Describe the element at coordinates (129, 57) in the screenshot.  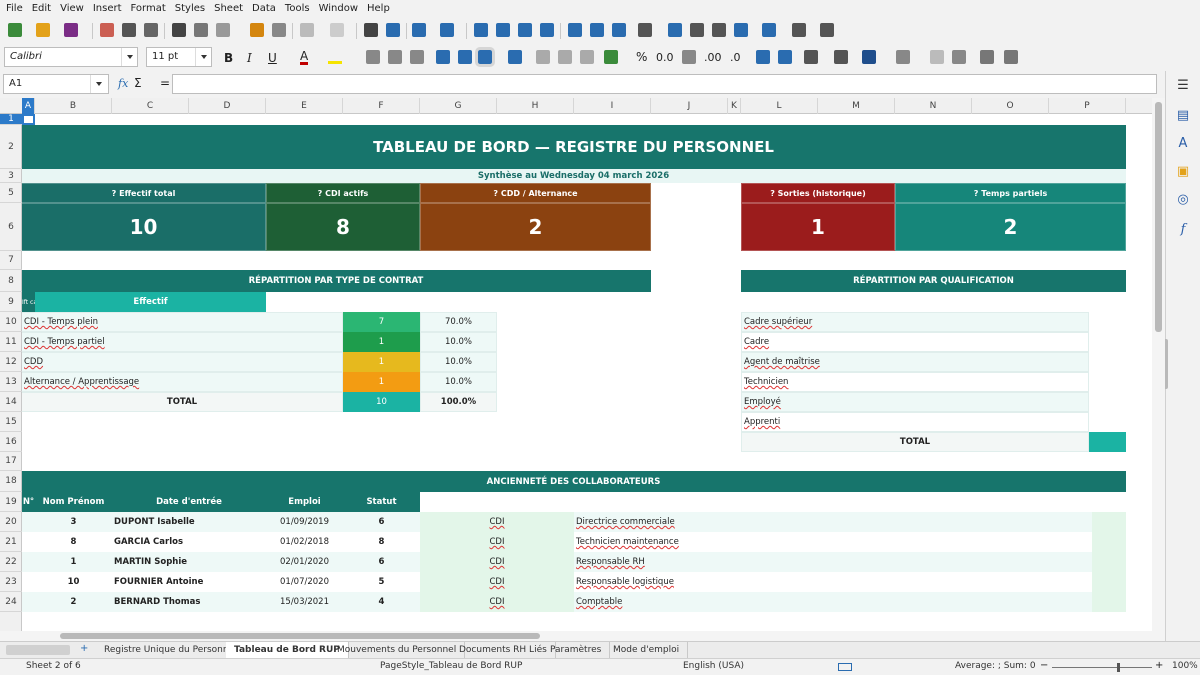
I see `chevron-down-icon` at that location.